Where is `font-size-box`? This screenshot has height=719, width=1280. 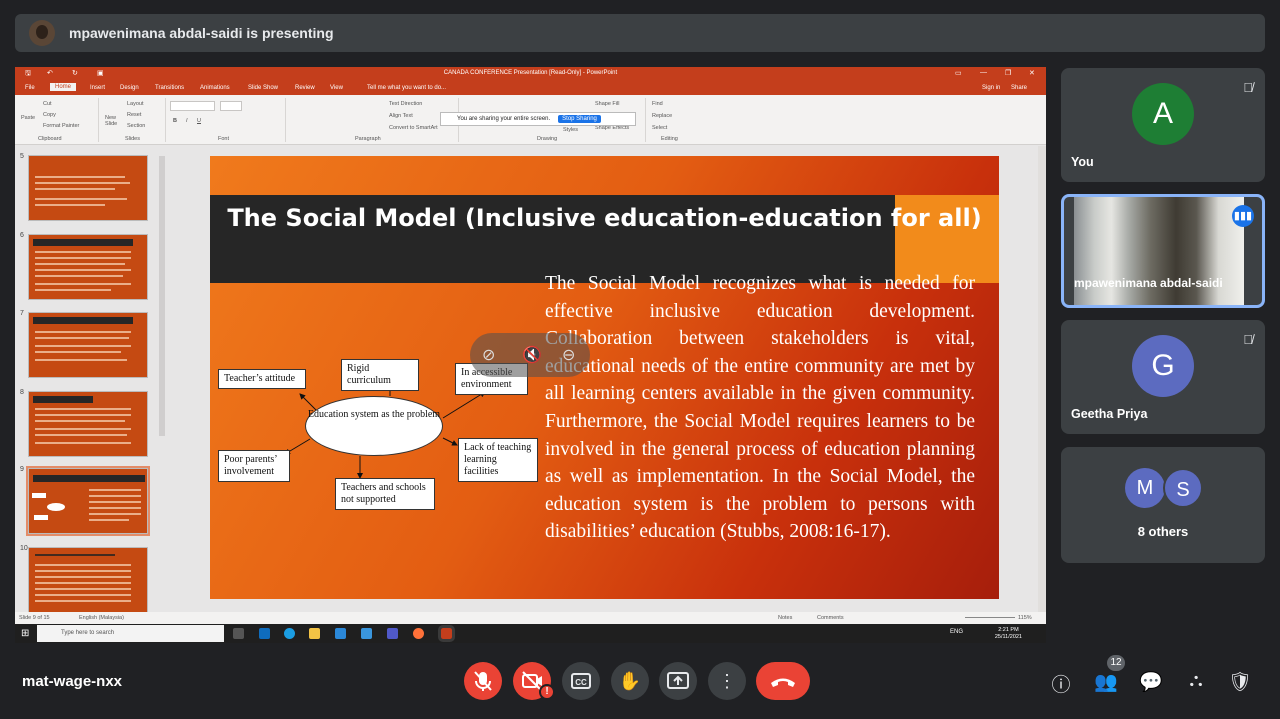
font-size-box is located at coordinates (231, 106).